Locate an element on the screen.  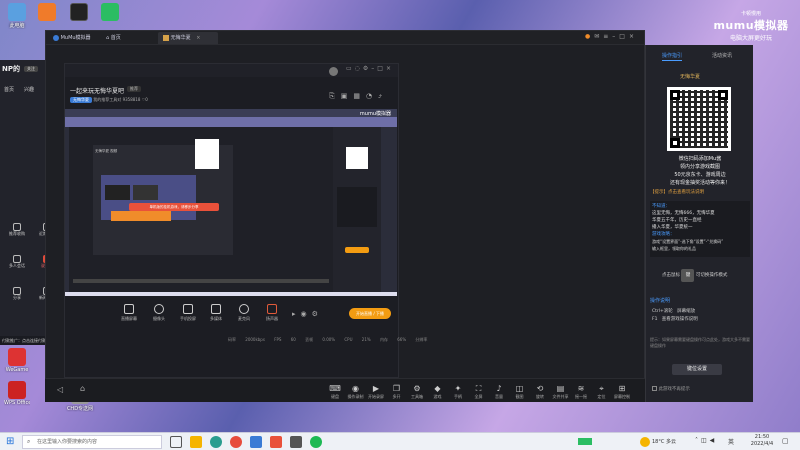
ime-indicator: 英 is located at coordinates (731, 441).